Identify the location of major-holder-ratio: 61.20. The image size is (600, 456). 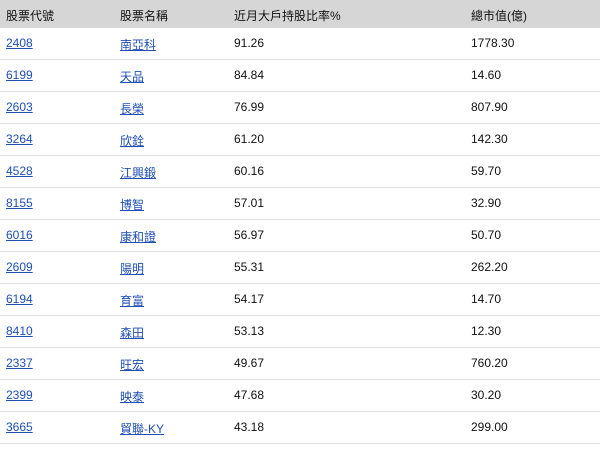
(249, 139).